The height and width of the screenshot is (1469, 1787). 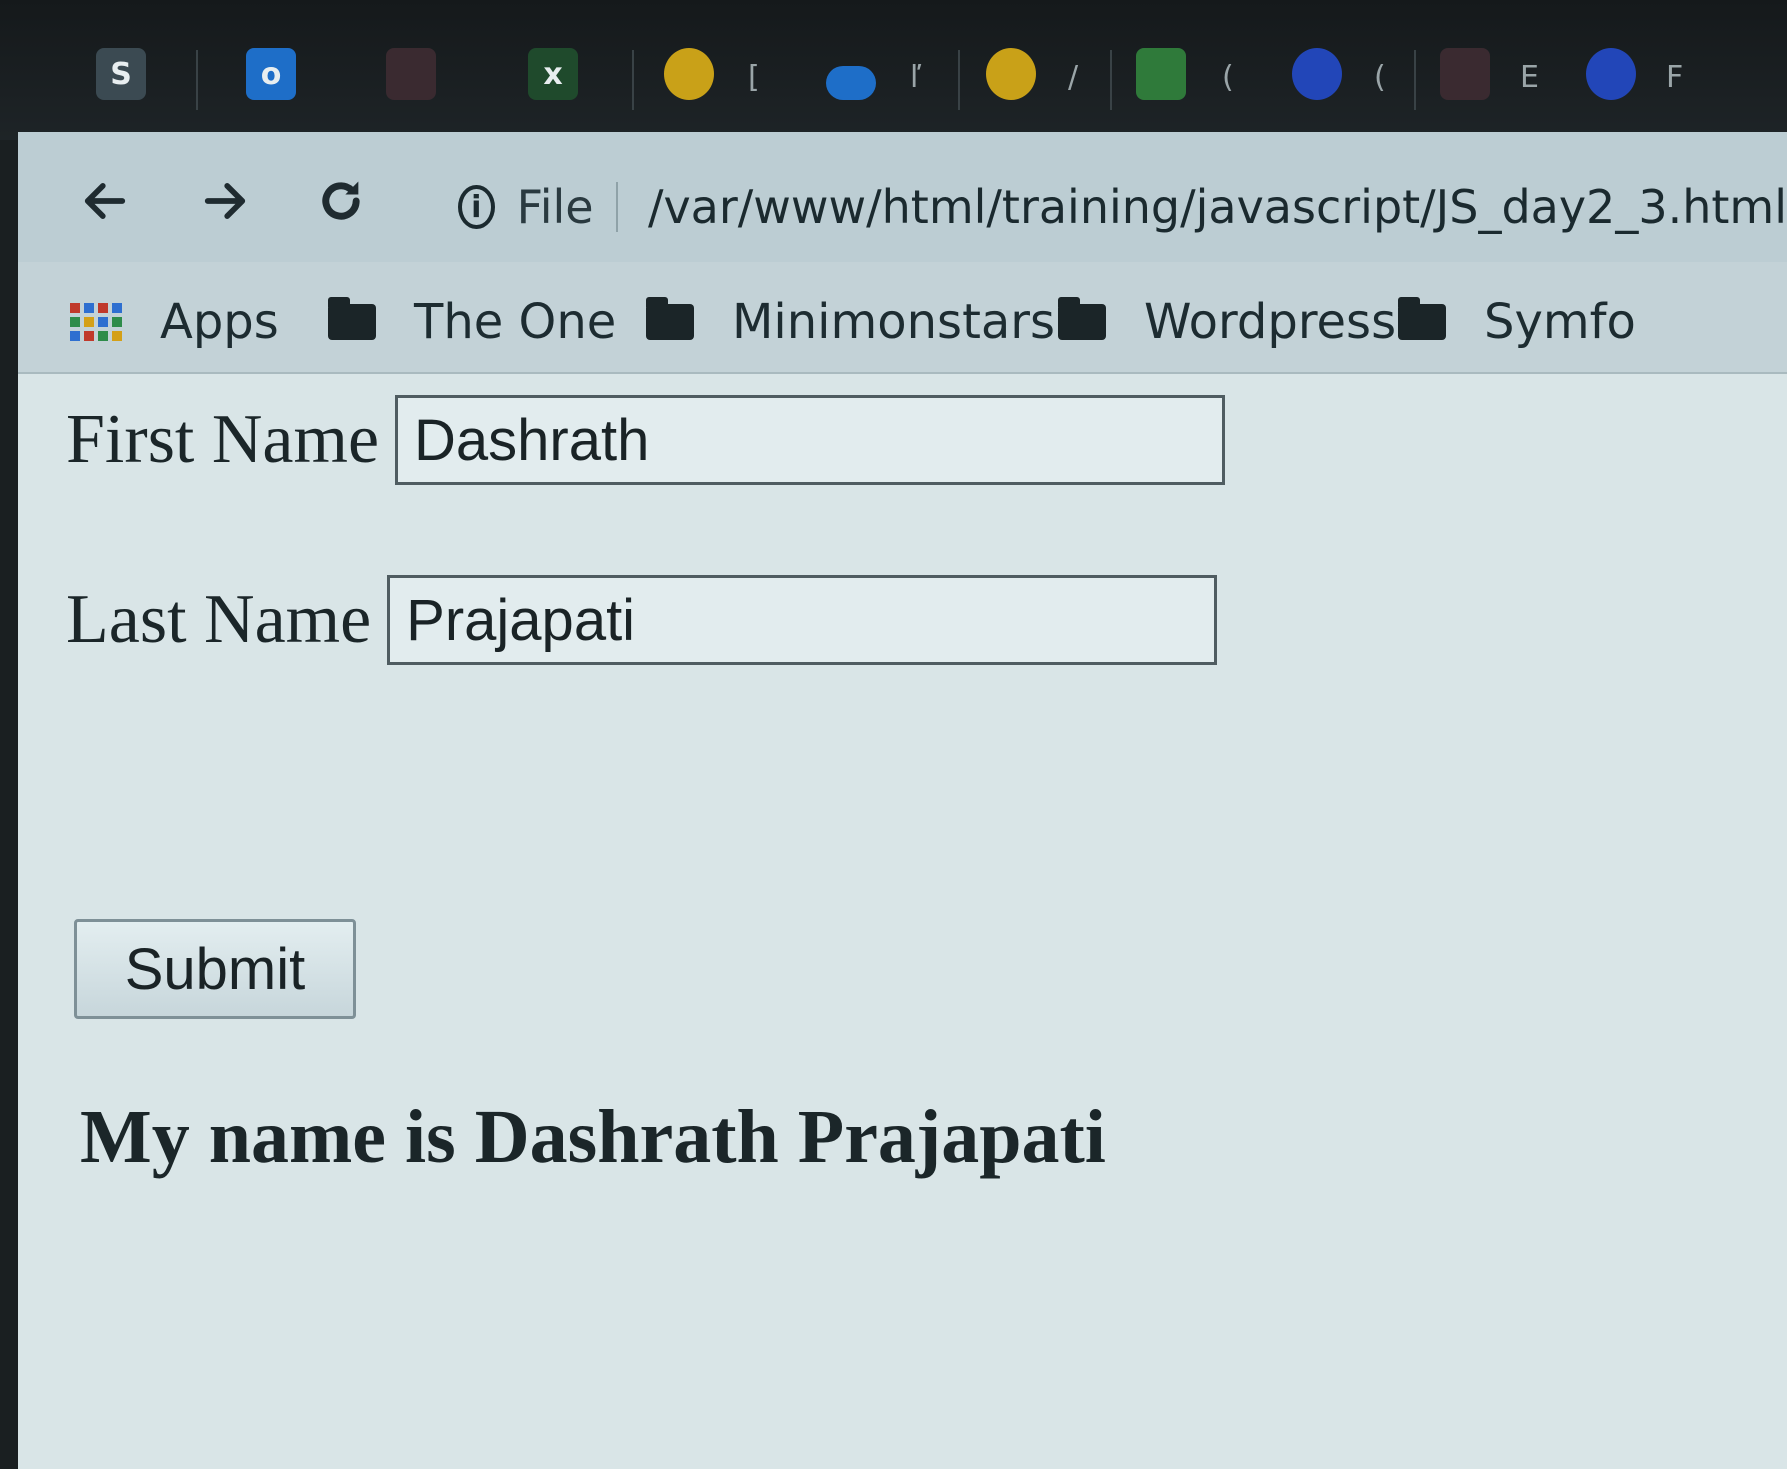 What do you see at coordinates (271, 74) in the screenshot?
I see `outlook-icon: o` at bounding box center [271, 74].